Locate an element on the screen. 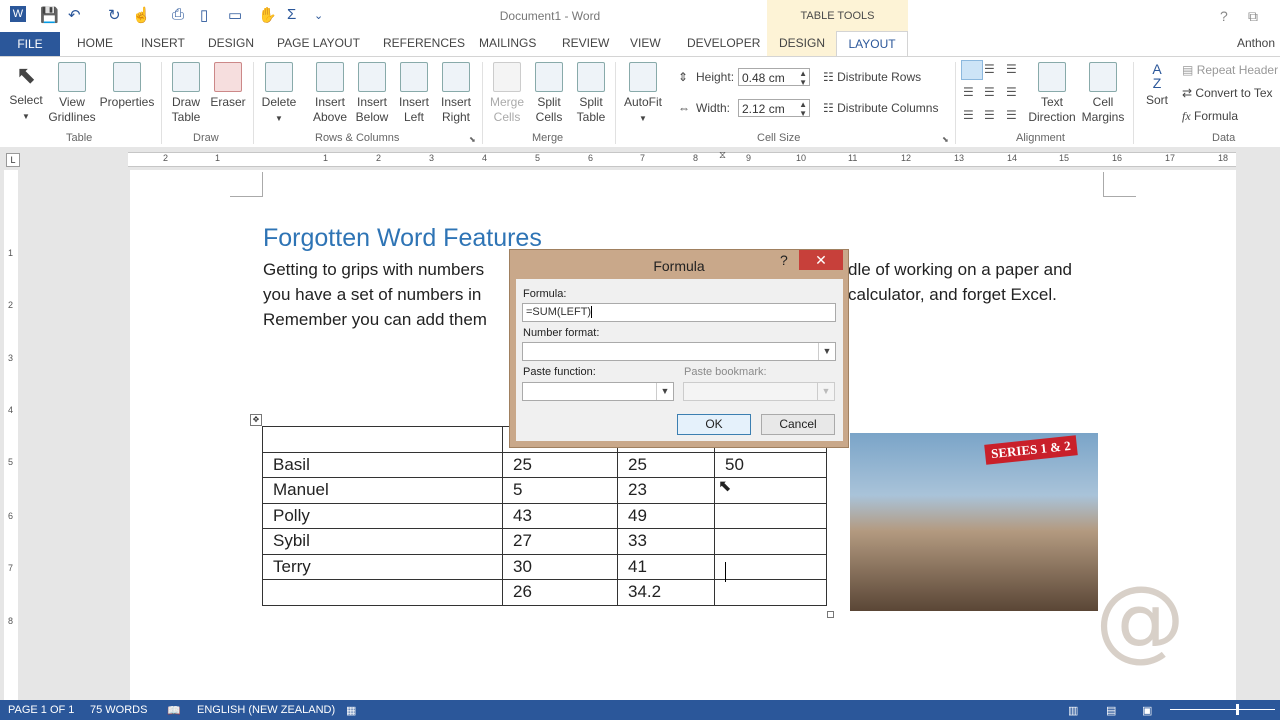 Image resolution: width=1280 pixels, height=720 pixels. table-cell: 5 is located at coordinates (560, 490).